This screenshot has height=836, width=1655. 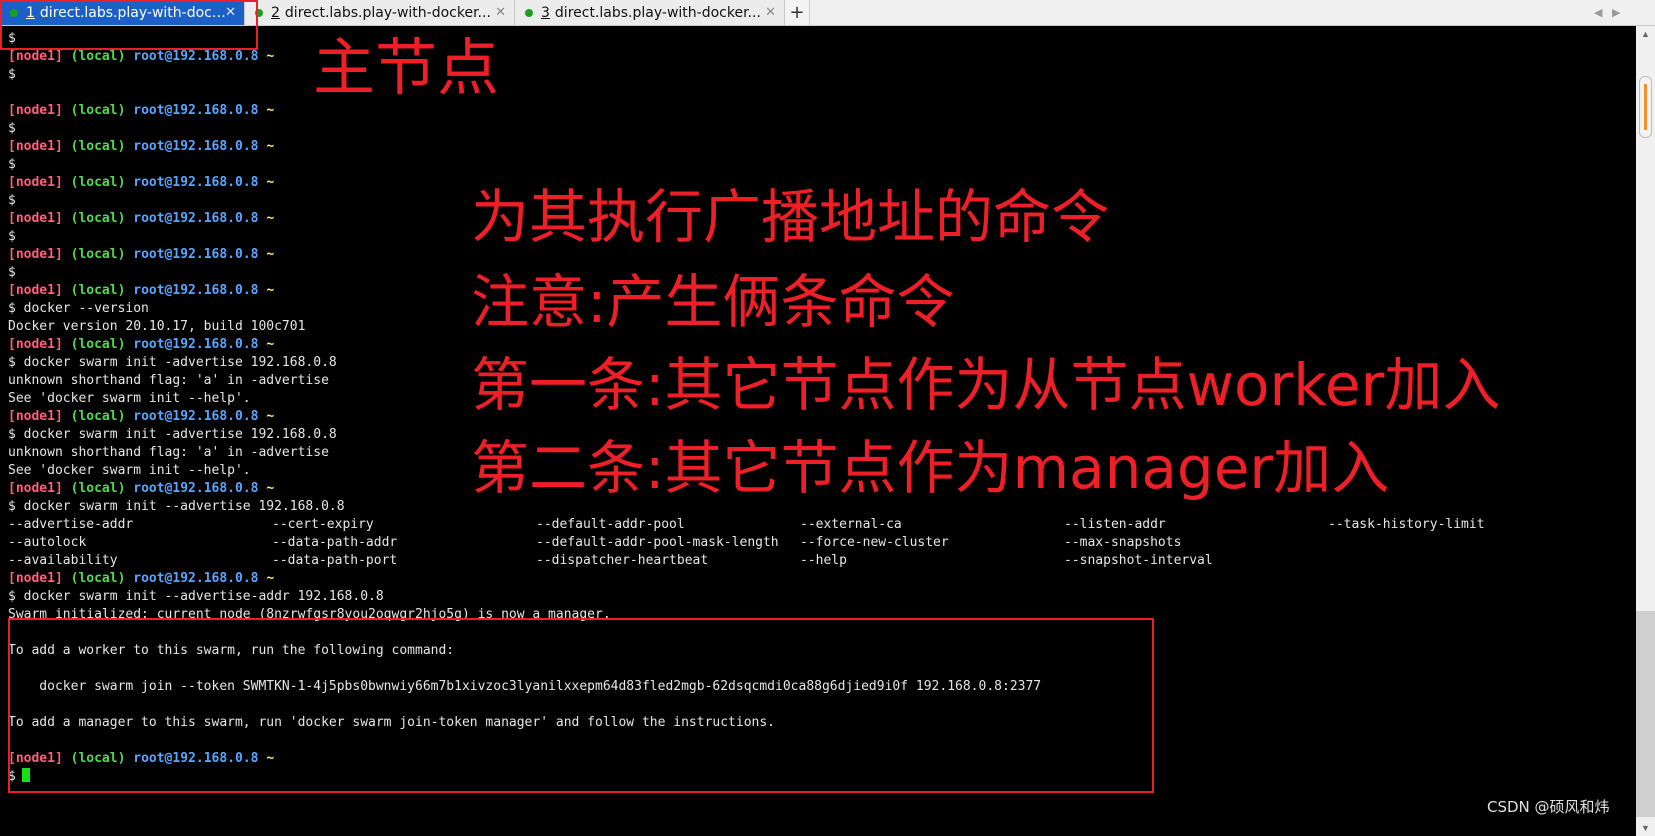 What do you see at coordinates (713, 302) in the screenshot?
I see `annotation-line-2: 注意:产生俩条命令` at bounding box center [713, 302].